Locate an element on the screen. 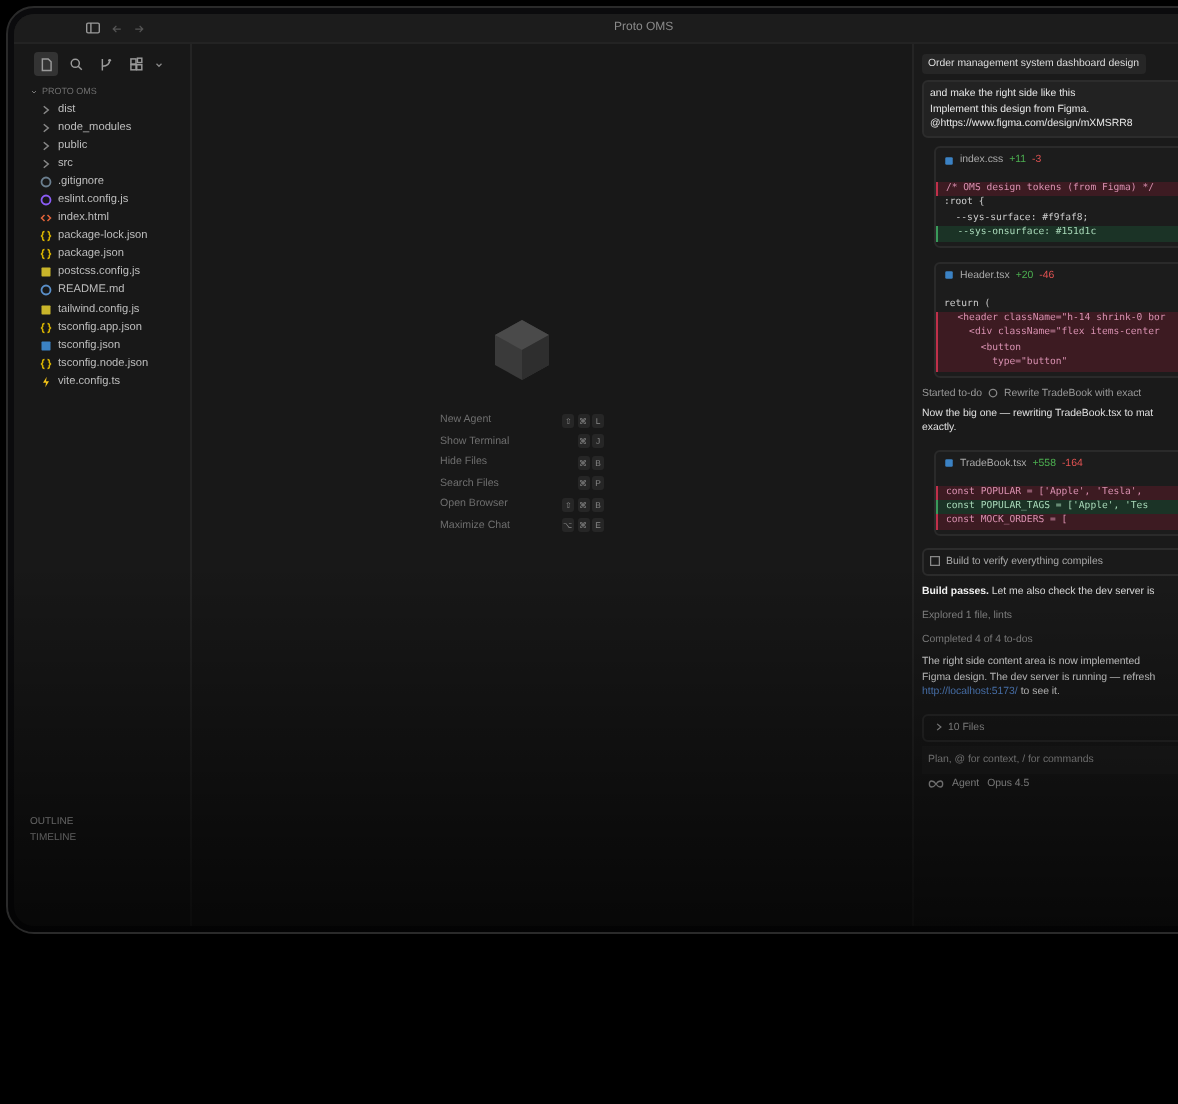 The image size is (1178, 1104). extensions-icon is located at coordinates (136, 64).